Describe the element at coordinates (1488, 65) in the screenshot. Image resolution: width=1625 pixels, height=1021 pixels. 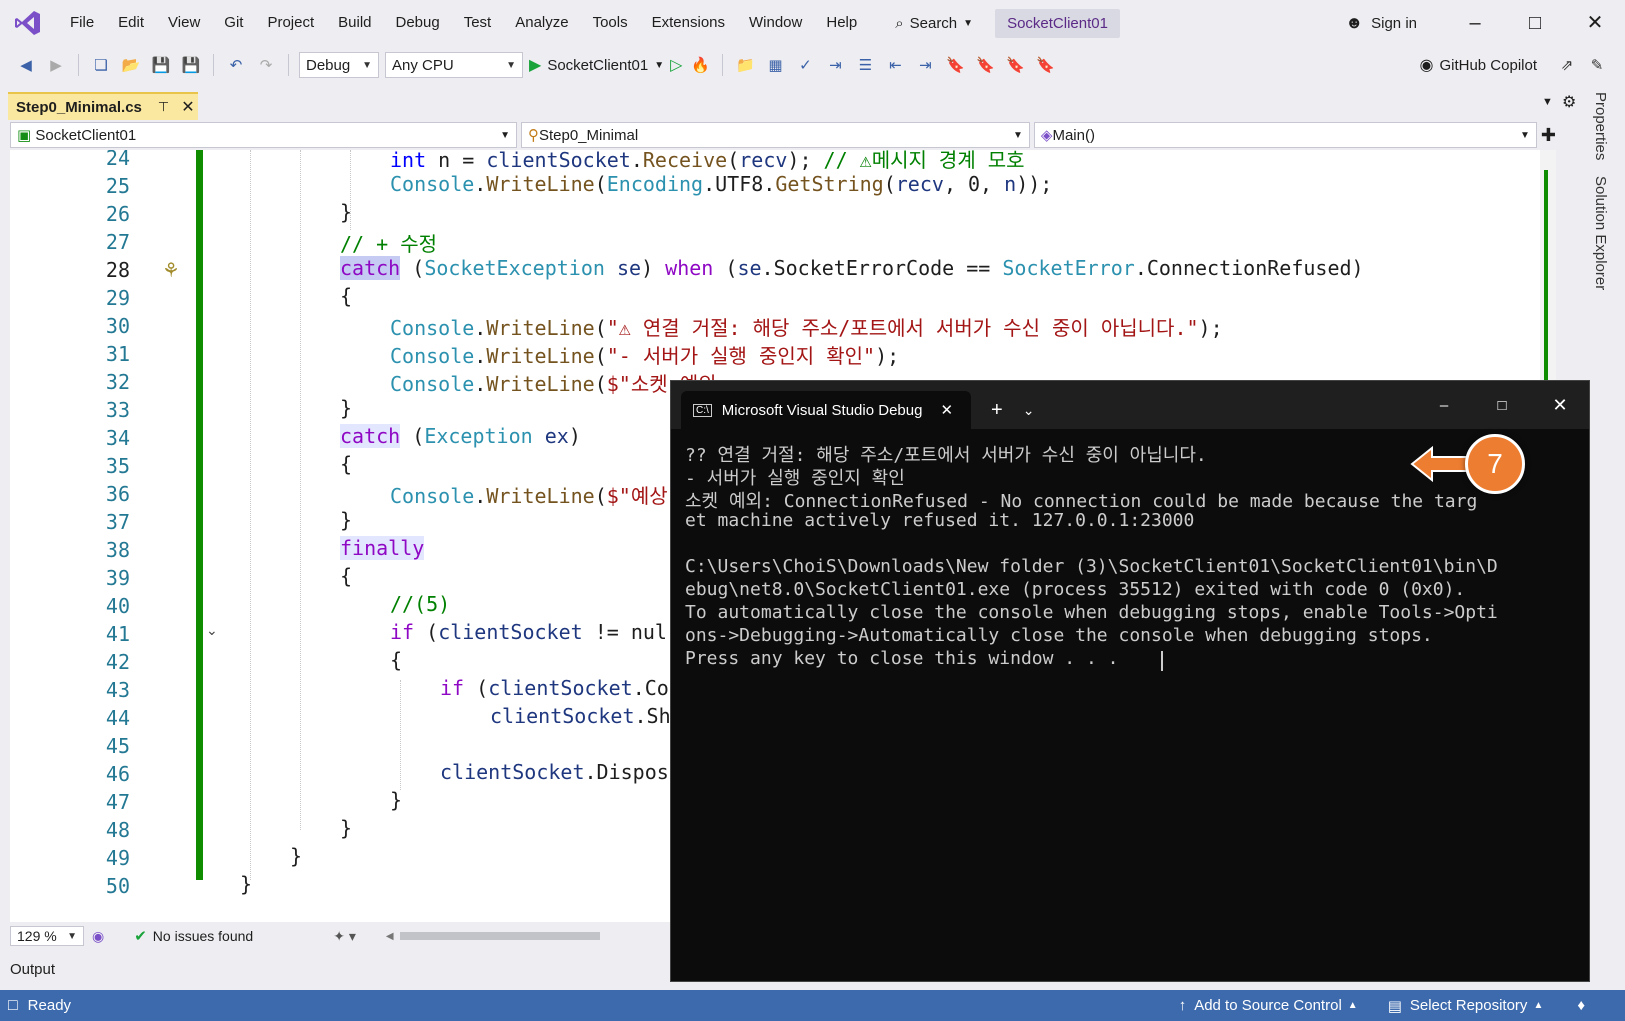
I see `github-copilot-button: GitHub Copilot` at that location.